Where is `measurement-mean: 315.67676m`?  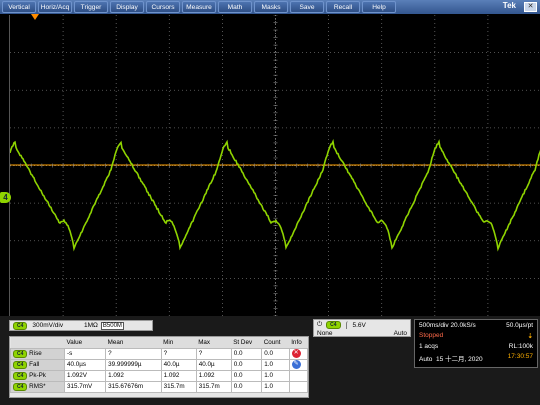
measurement-mean: 315.67676m is located at coordinates (133, 386).